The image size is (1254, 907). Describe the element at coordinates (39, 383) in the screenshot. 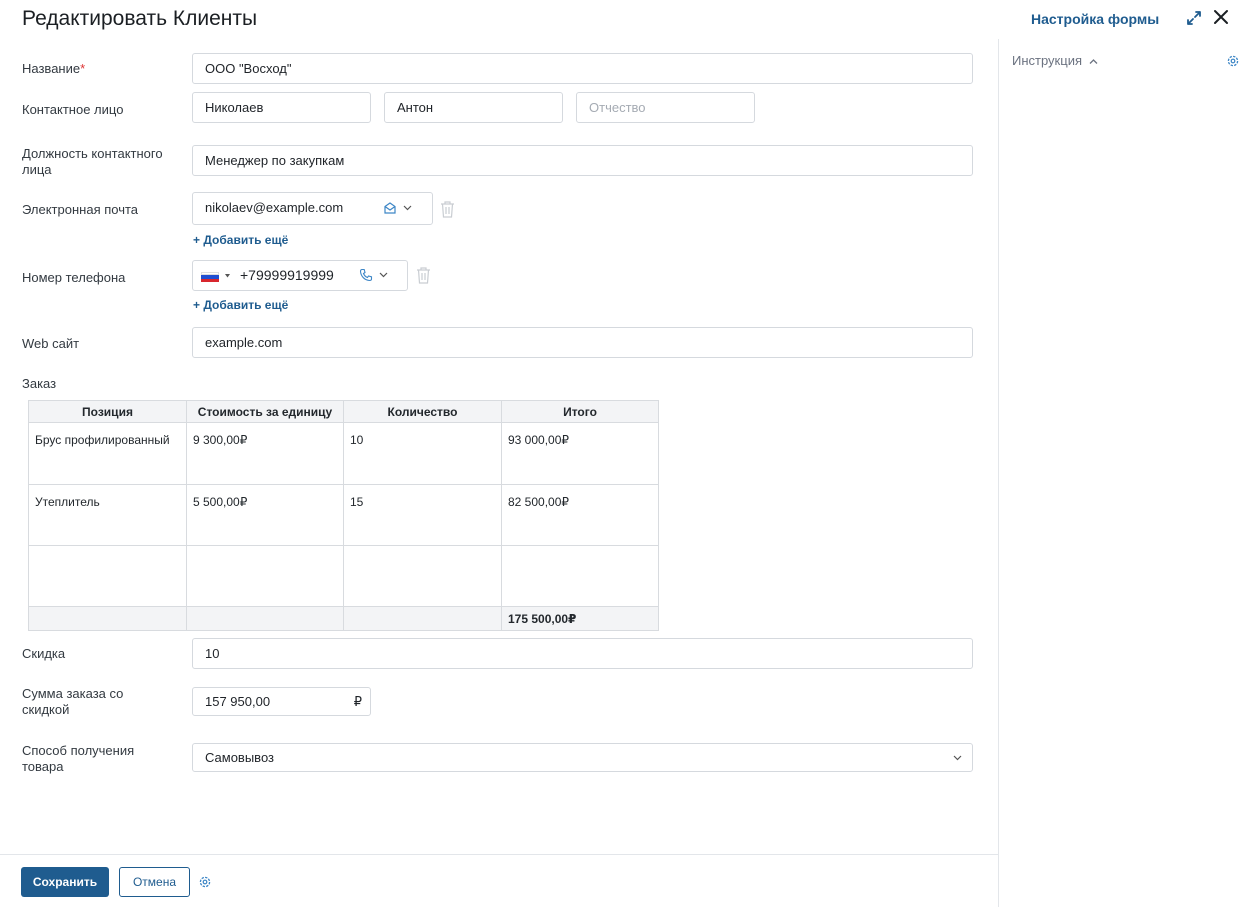

I see `order-label: Заказ` at that location.